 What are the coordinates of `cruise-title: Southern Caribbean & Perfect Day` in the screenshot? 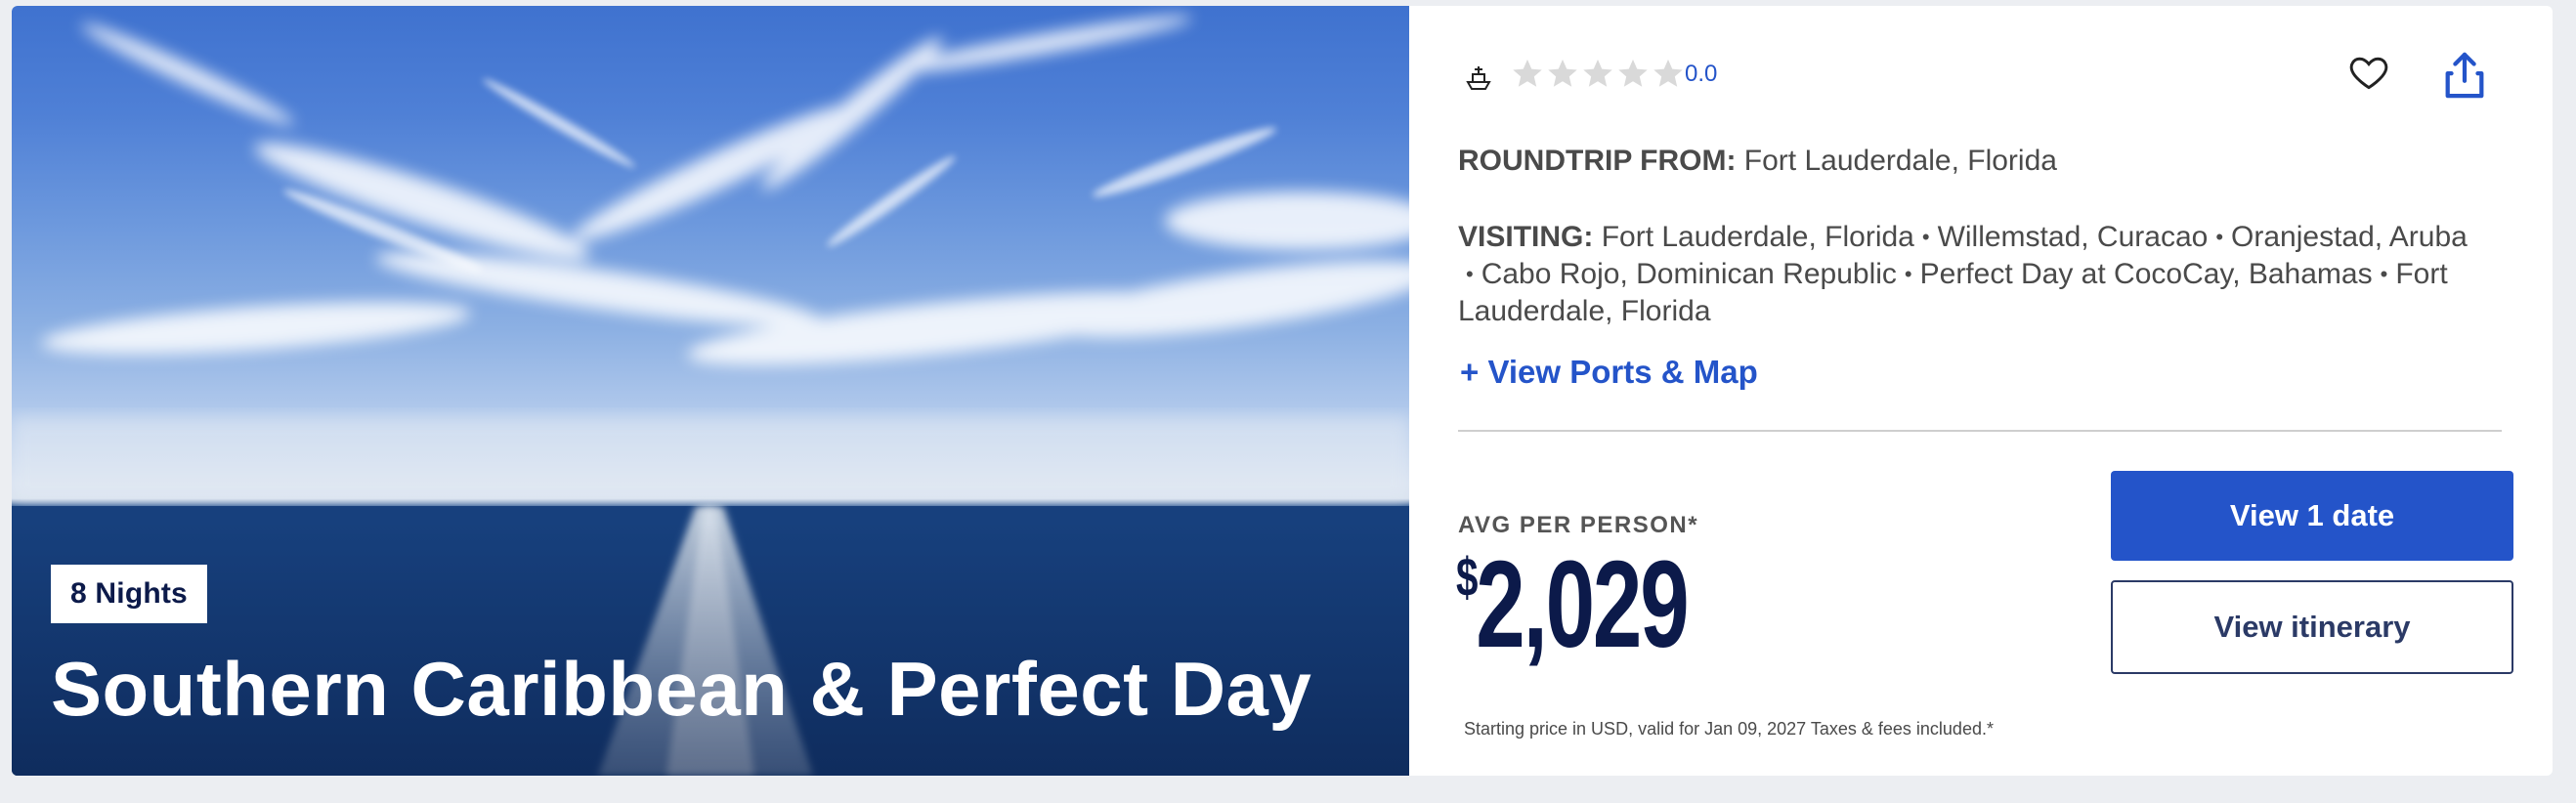 It's located at (681, 689).